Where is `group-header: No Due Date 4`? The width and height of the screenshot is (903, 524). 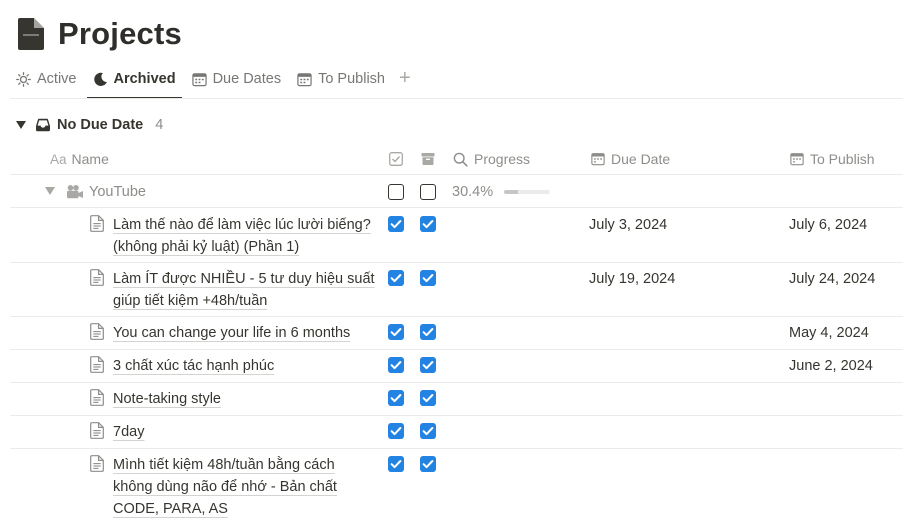 group-header: No Due Date 4 is located at coordinates (89, 125).